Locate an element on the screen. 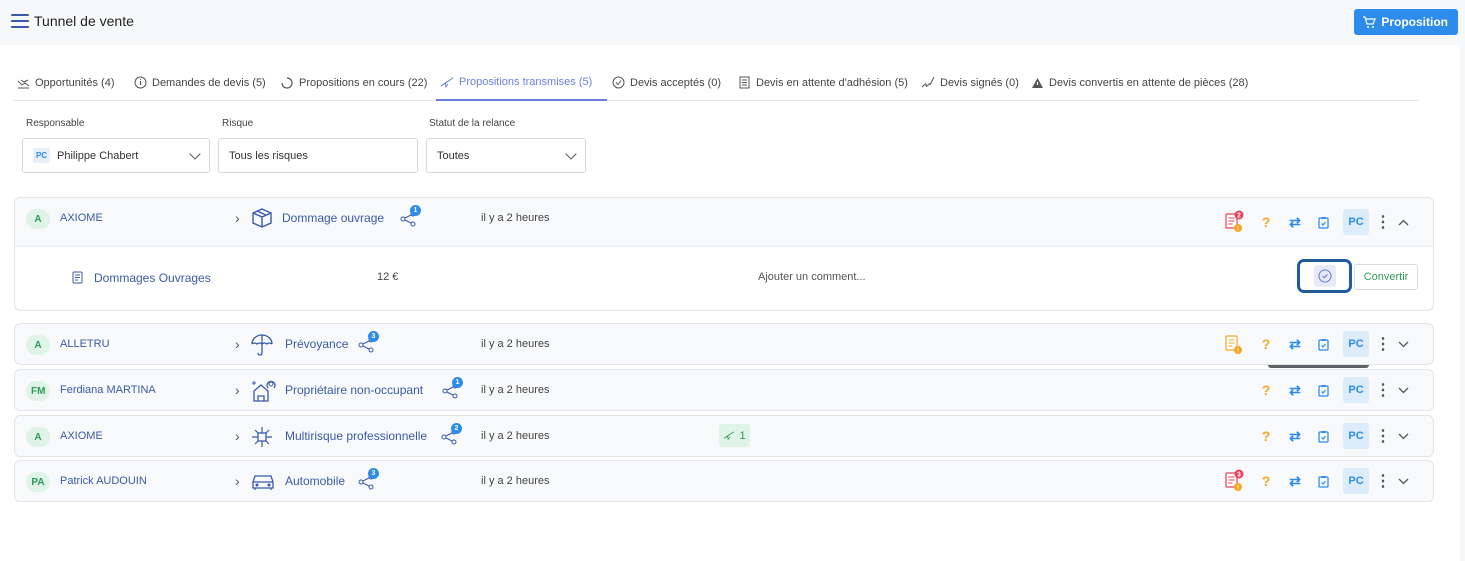 This screenshot has width=1465, height=561. convert-button: Convertir is located at coordinates (1386, 277).